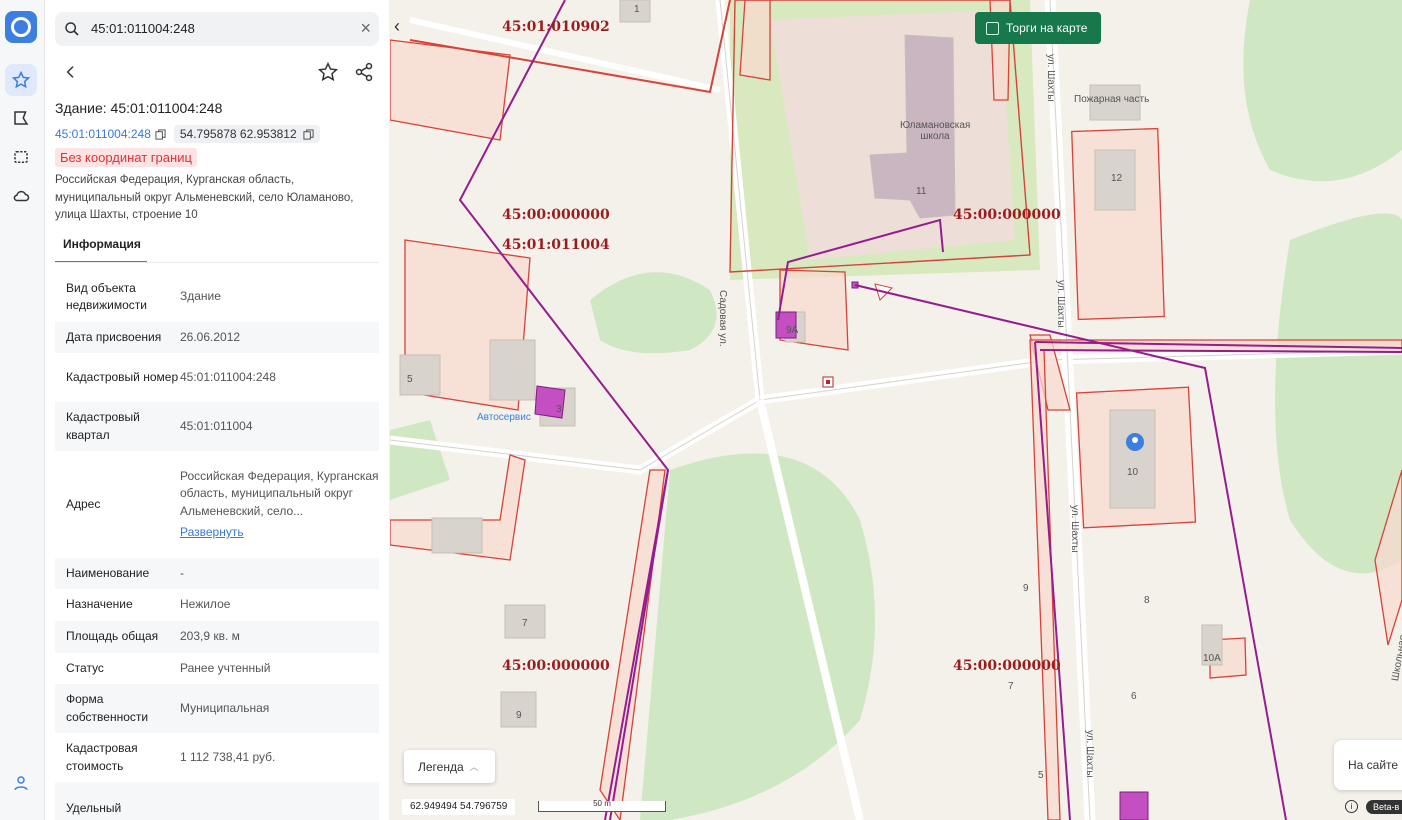  I want to click on house-number: 6, so click(1134, 696).